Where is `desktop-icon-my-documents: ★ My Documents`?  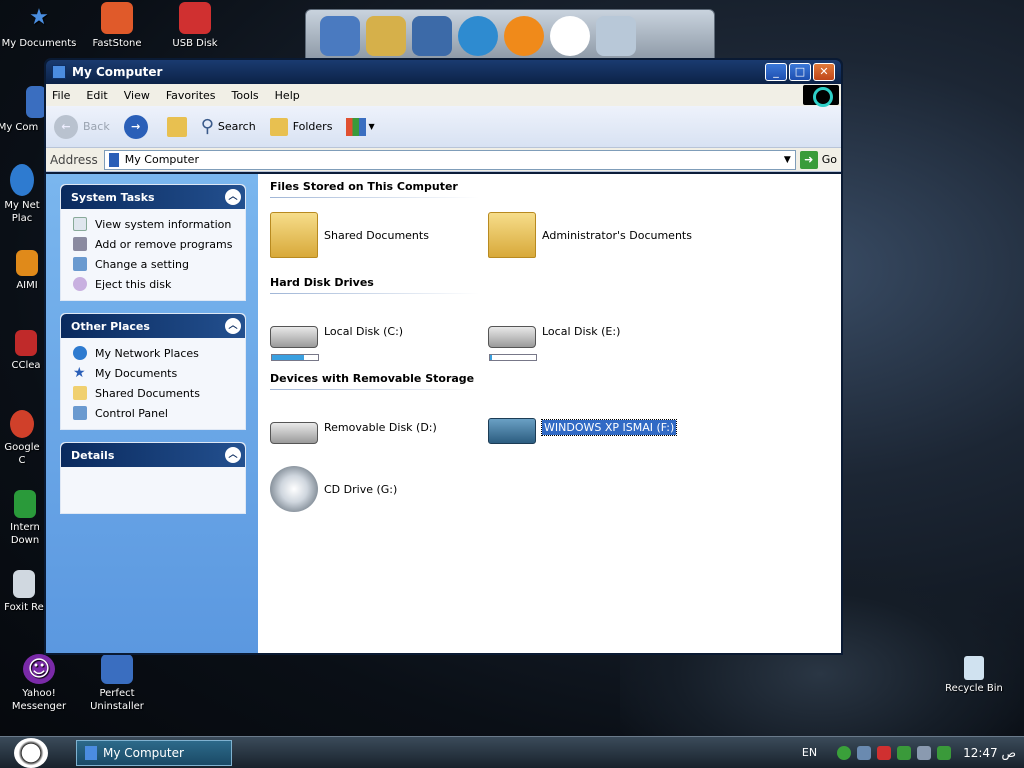 desktop-icon-my-documents: ★ My Documents is located at coordinates (39, 26).